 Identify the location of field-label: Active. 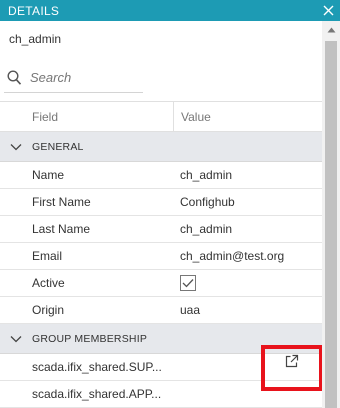
(48, 283).